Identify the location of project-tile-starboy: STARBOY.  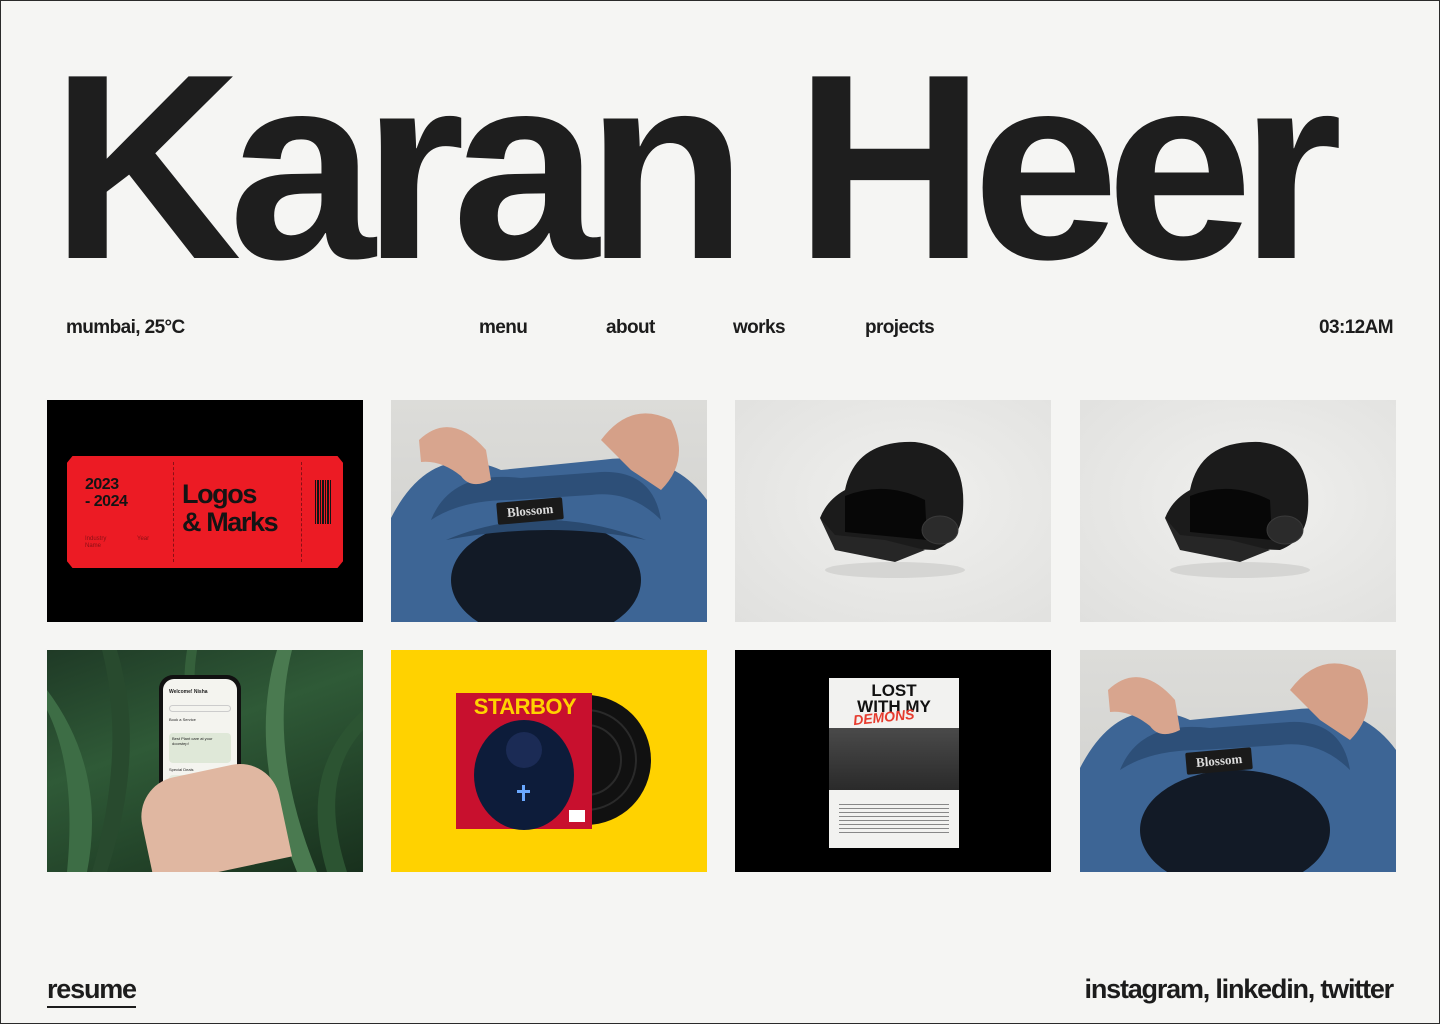
(549, 761).